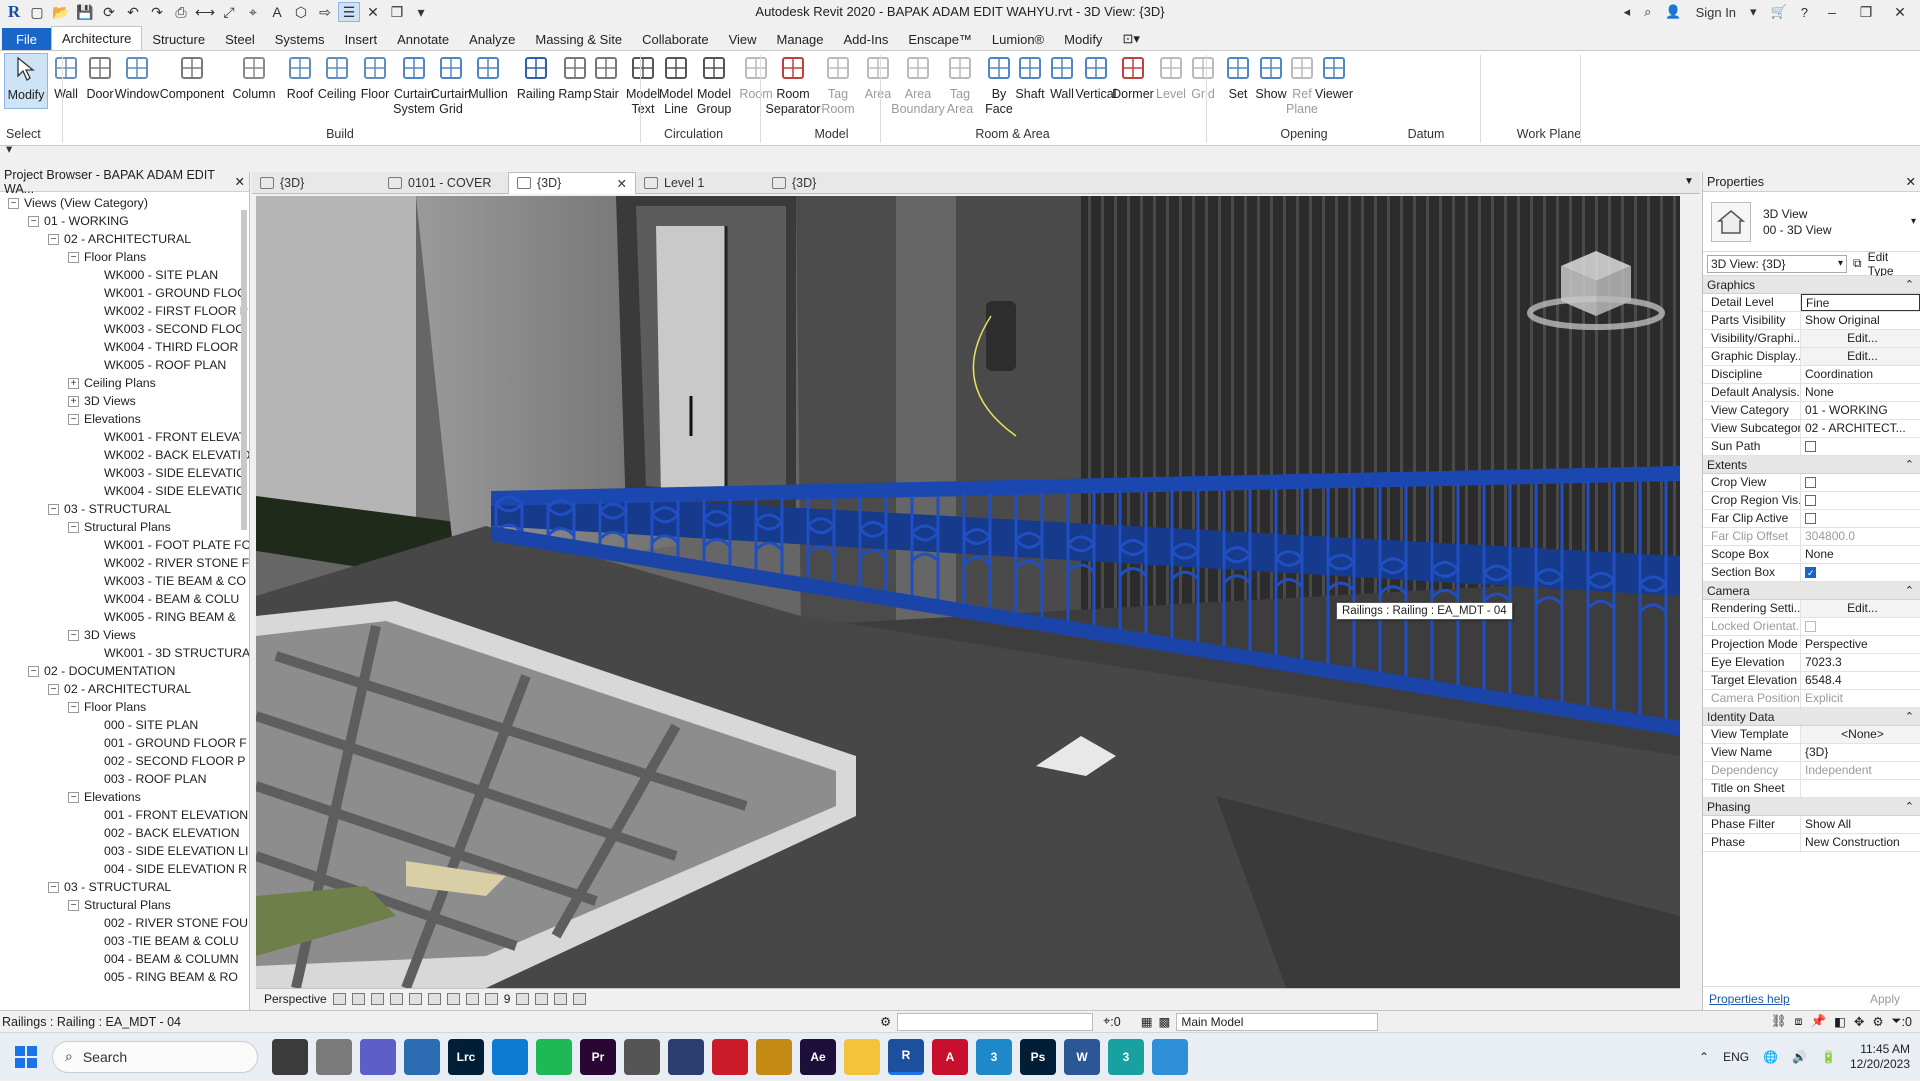 The width and height of the screenshot is (1920, 1081). Describe the element at coordinates (325, 12) in the screenshot. I see `sections-icon: ⇨` at that location.